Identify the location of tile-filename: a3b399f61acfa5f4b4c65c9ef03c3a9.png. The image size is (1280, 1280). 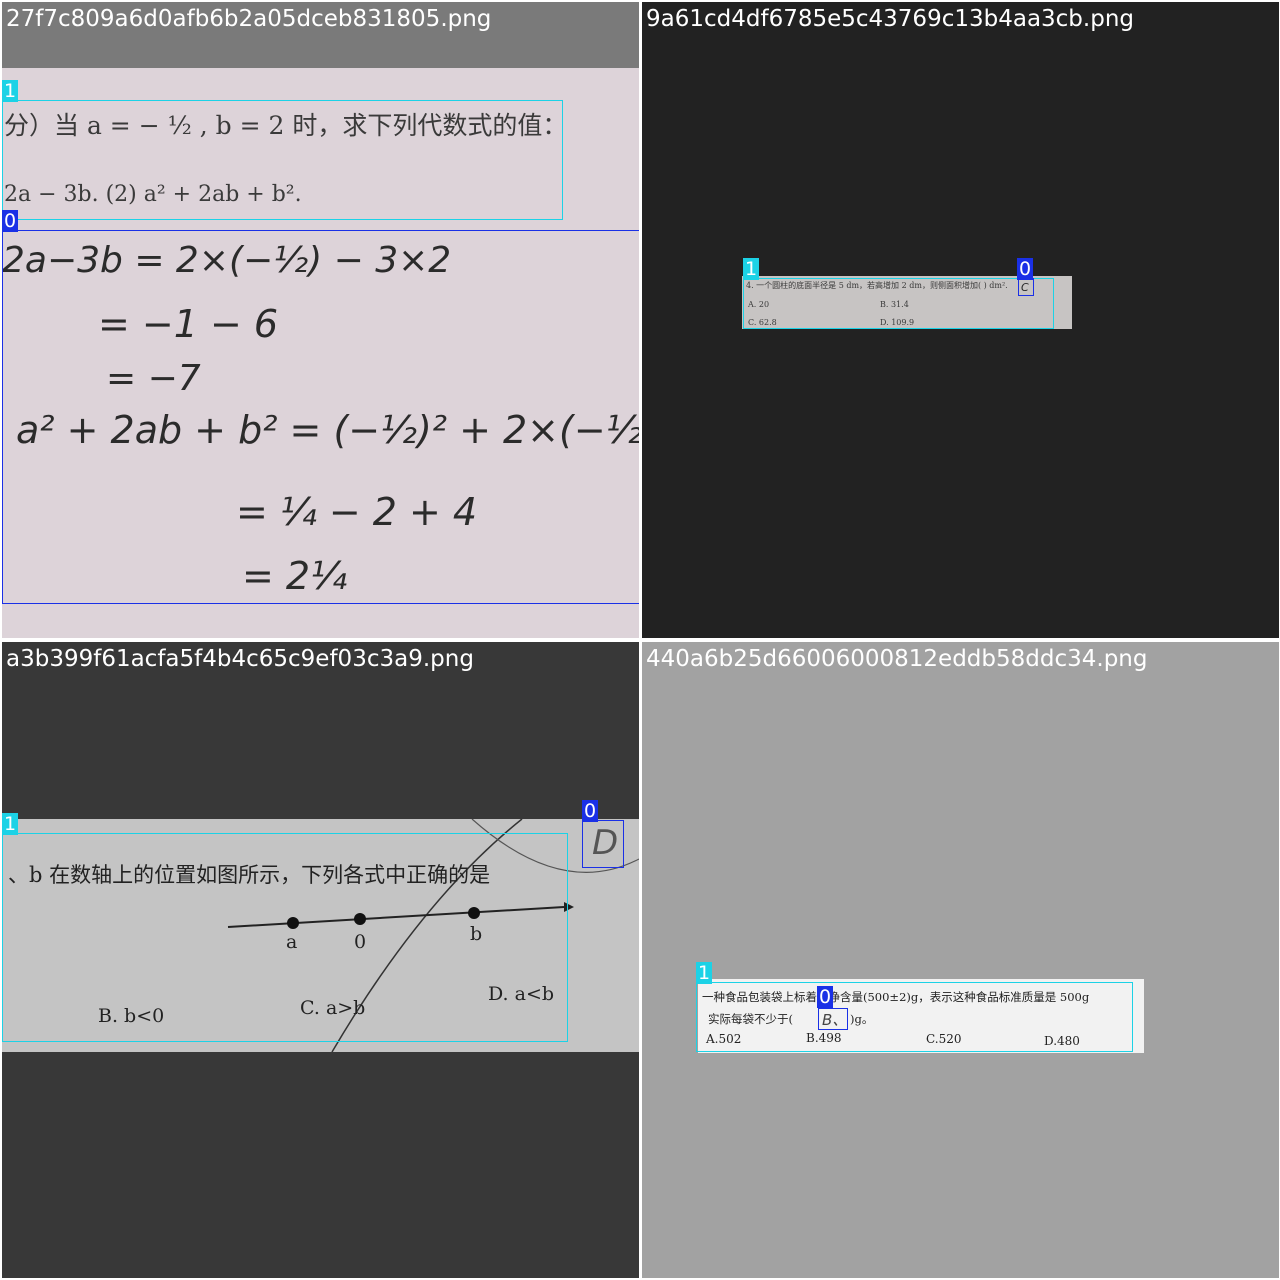
(240, 659).